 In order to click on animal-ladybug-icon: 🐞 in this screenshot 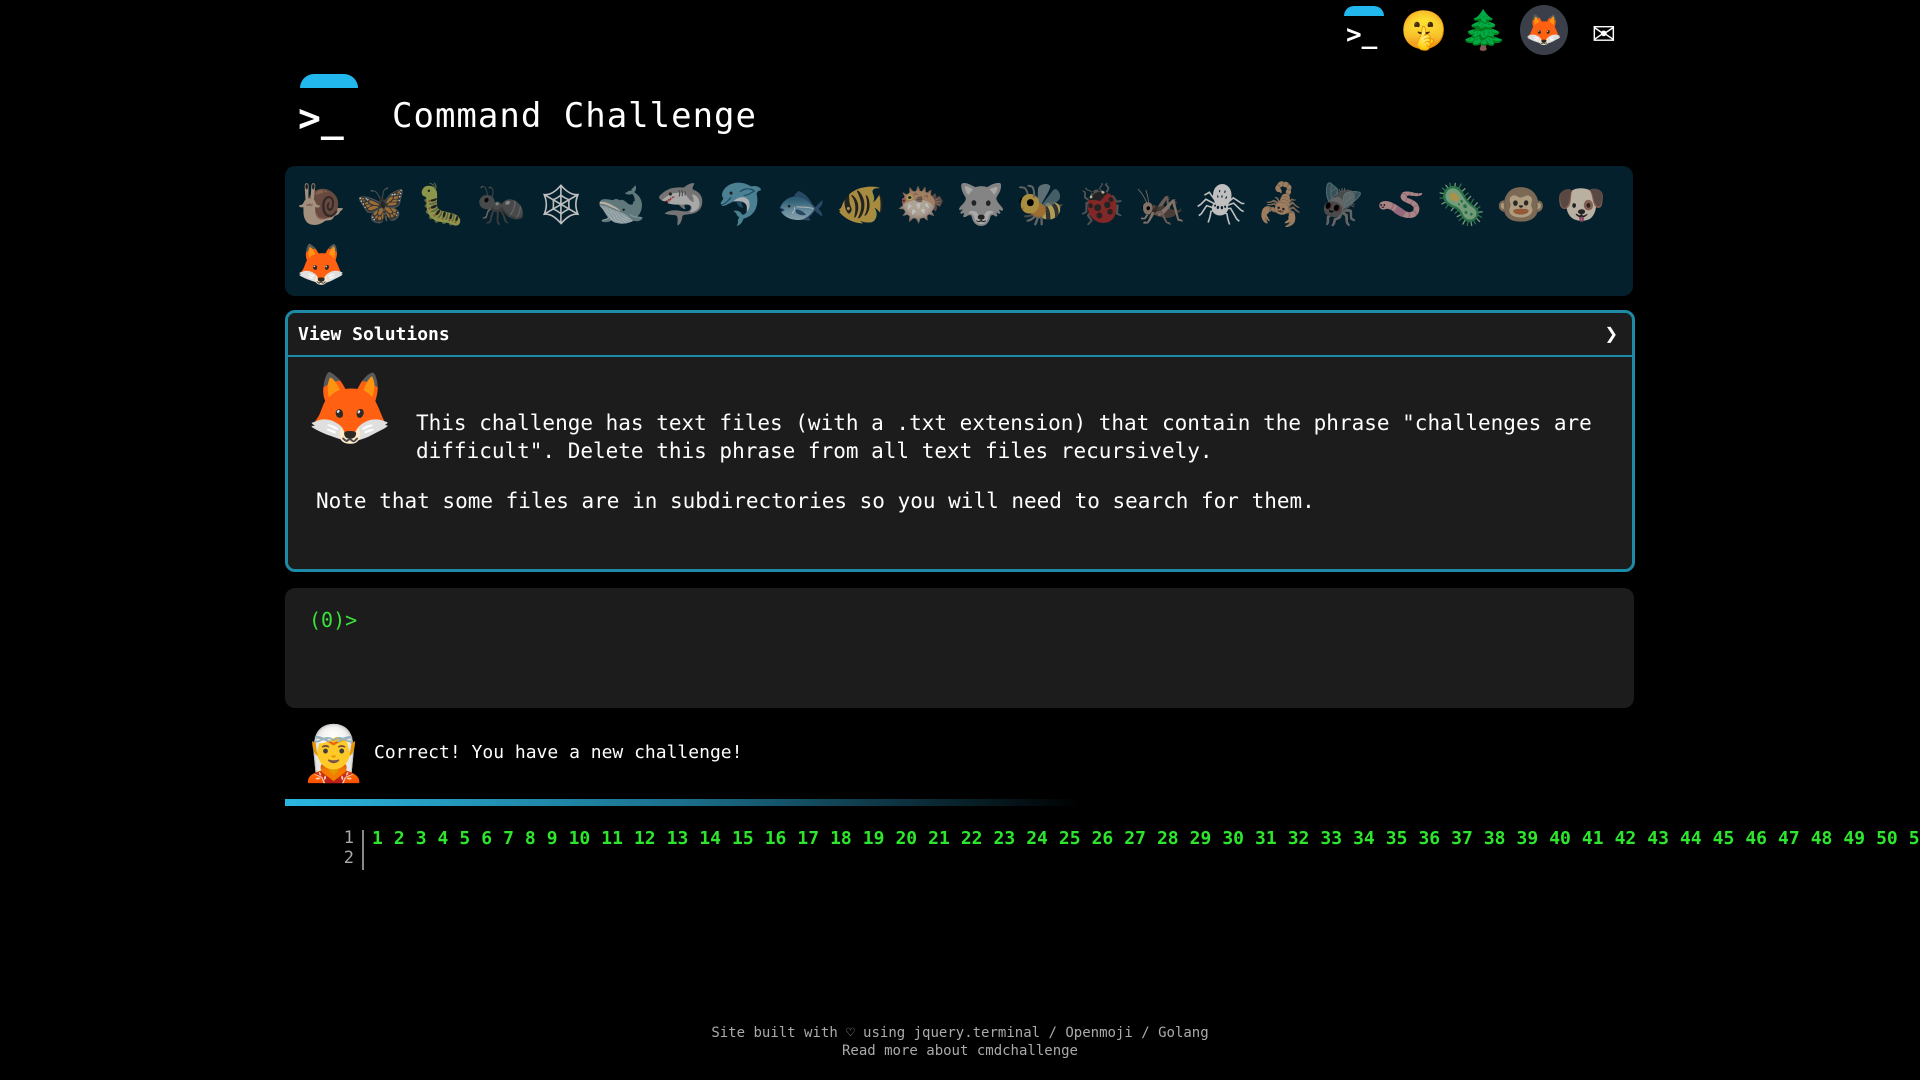, I will do `click(1101, 204)`.